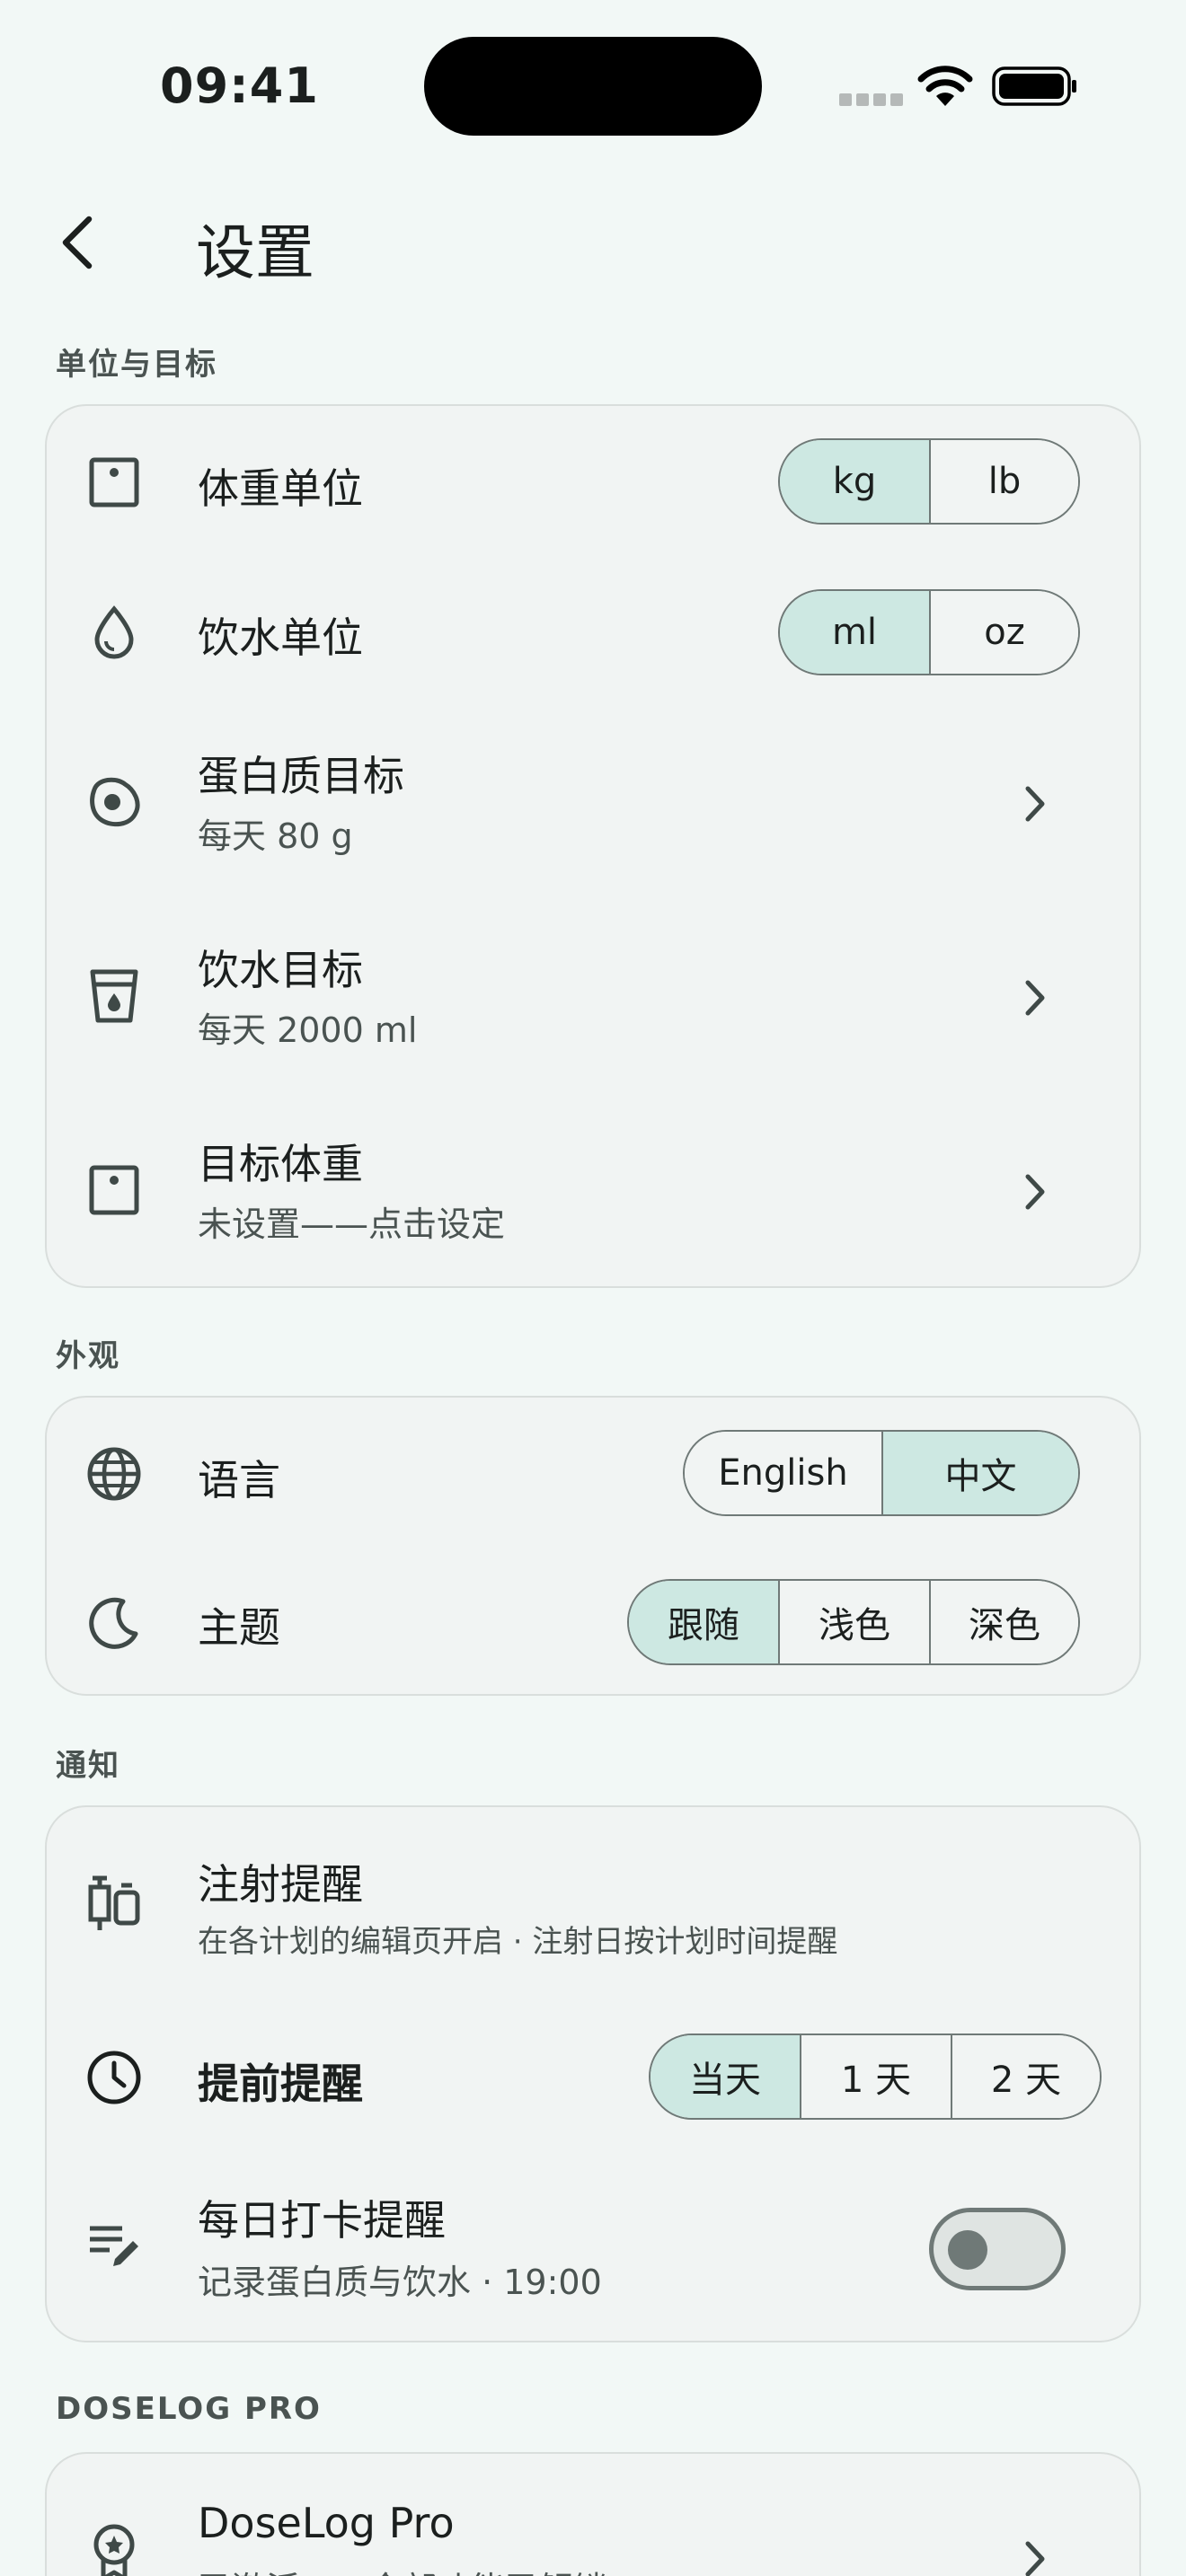  I want to click on pro-row: DoseLog Pro 已激活——全部功能已解锁, so click(595, 2515).